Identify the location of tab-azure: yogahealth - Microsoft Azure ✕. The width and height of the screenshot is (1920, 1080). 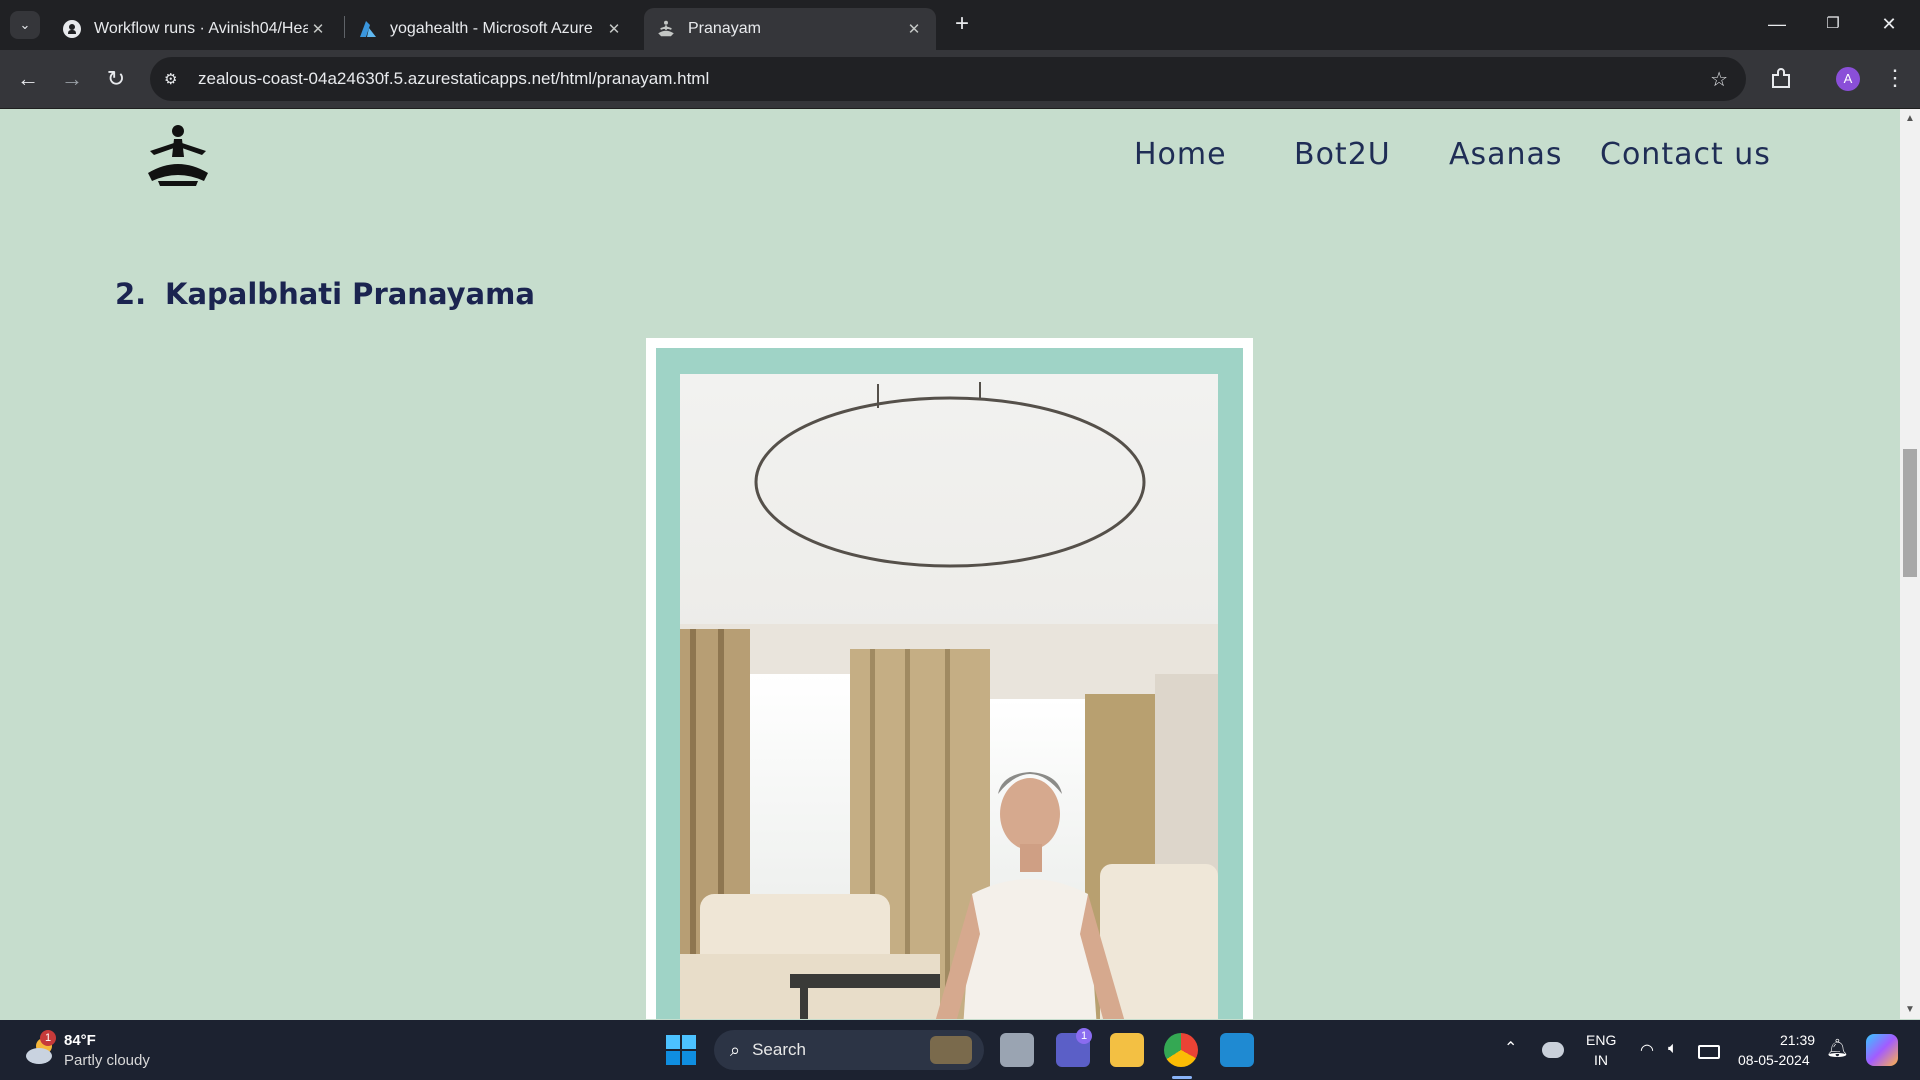
(491, 29).